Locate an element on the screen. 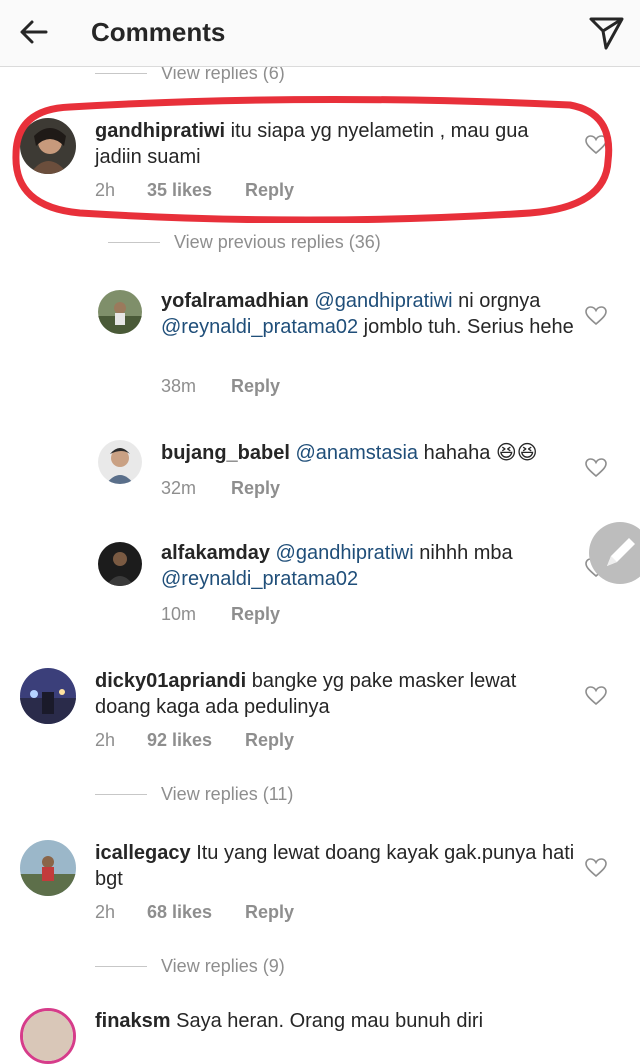 The image size is (640, 1064). pencil-icon is located at coordinates (621, 552).